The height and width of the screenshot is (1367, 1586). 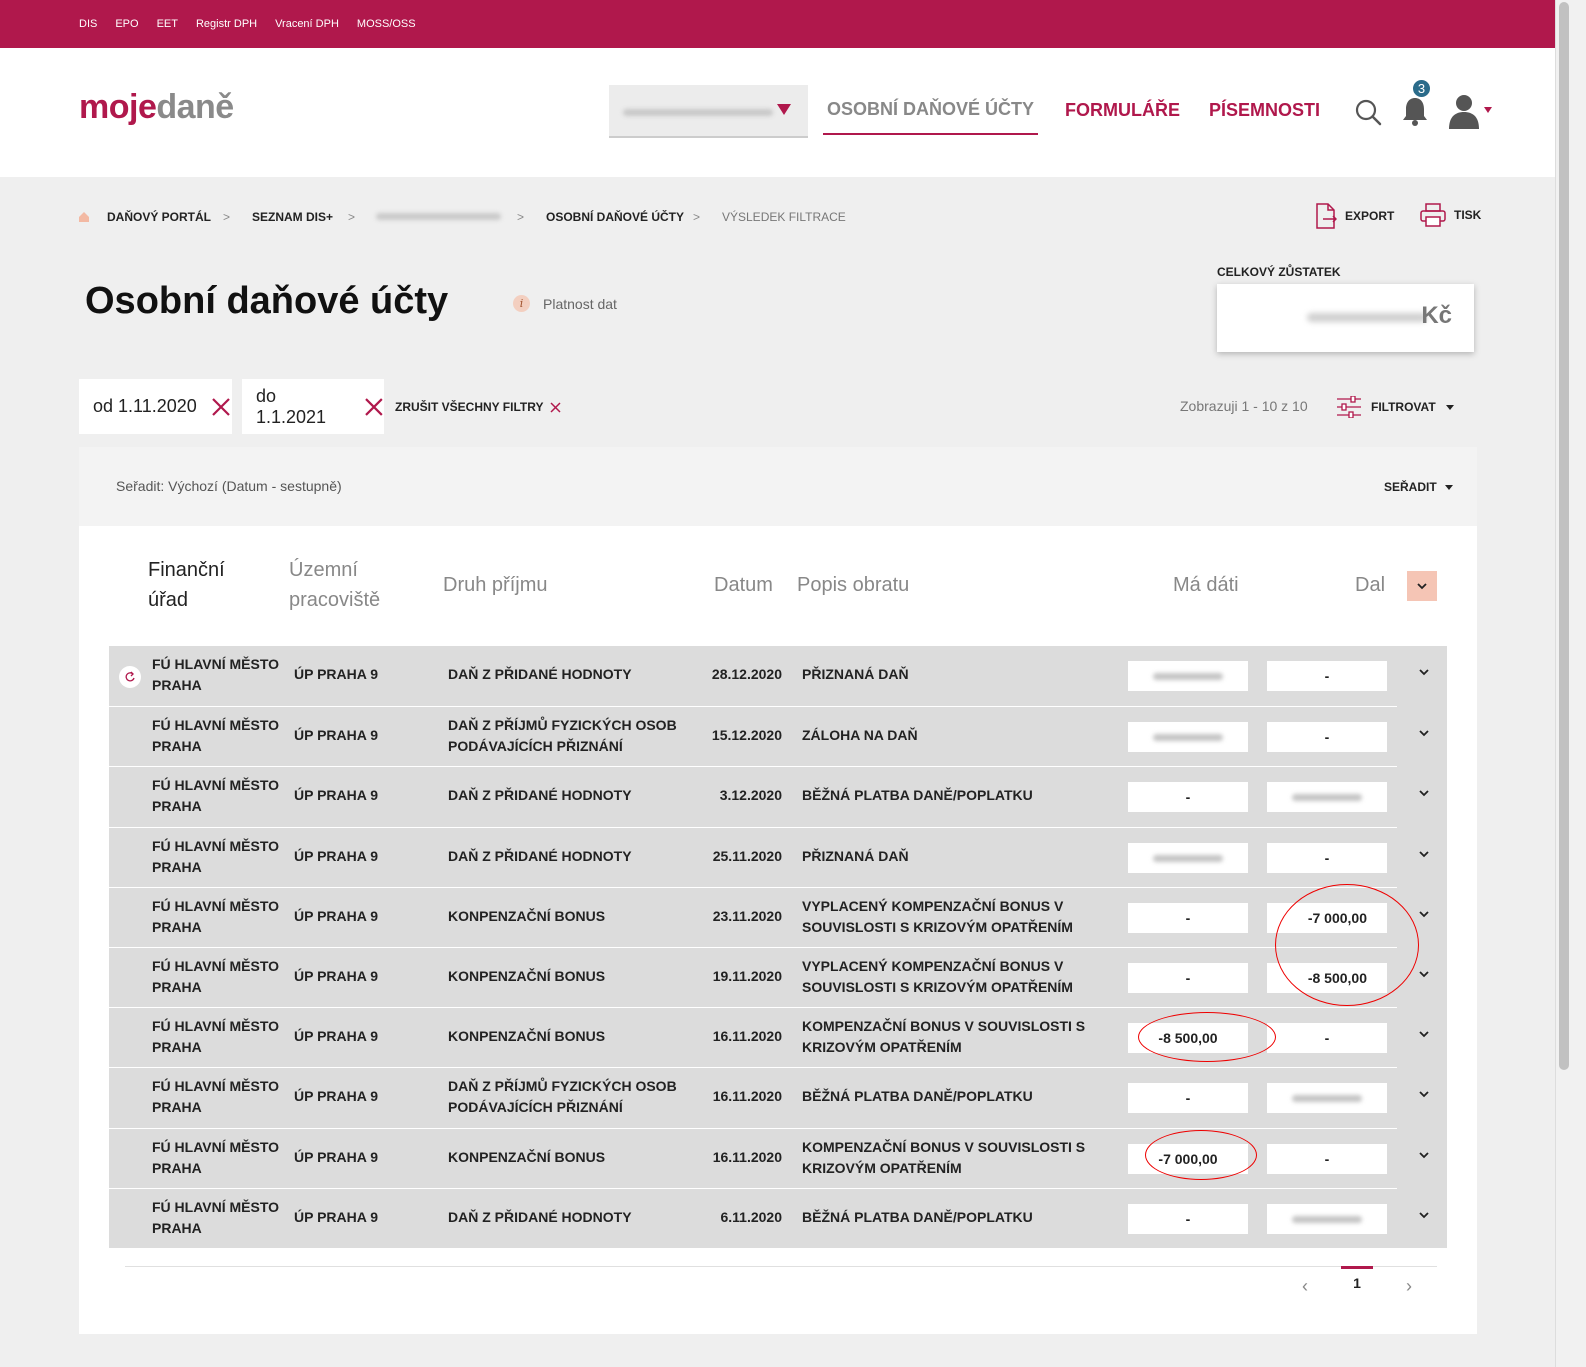 What do you see at coordinates (126, 24) in the screenshot?
I see `top-link-epo: EPO` at bounding box center [126, 24].